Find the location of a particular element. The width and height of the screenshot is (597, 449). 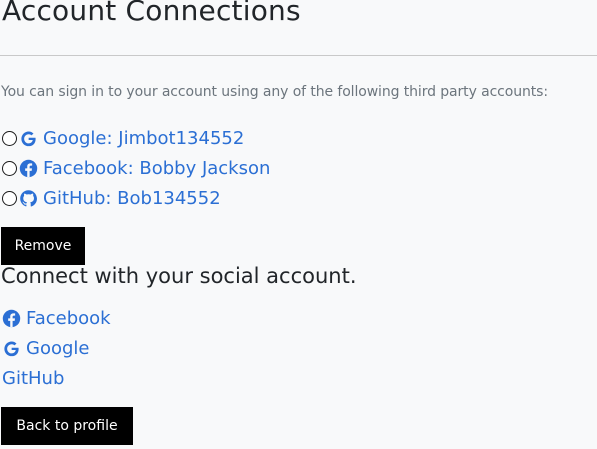

account-link-google: Google: Jimbot134552 is located at coordinates (131, 138).